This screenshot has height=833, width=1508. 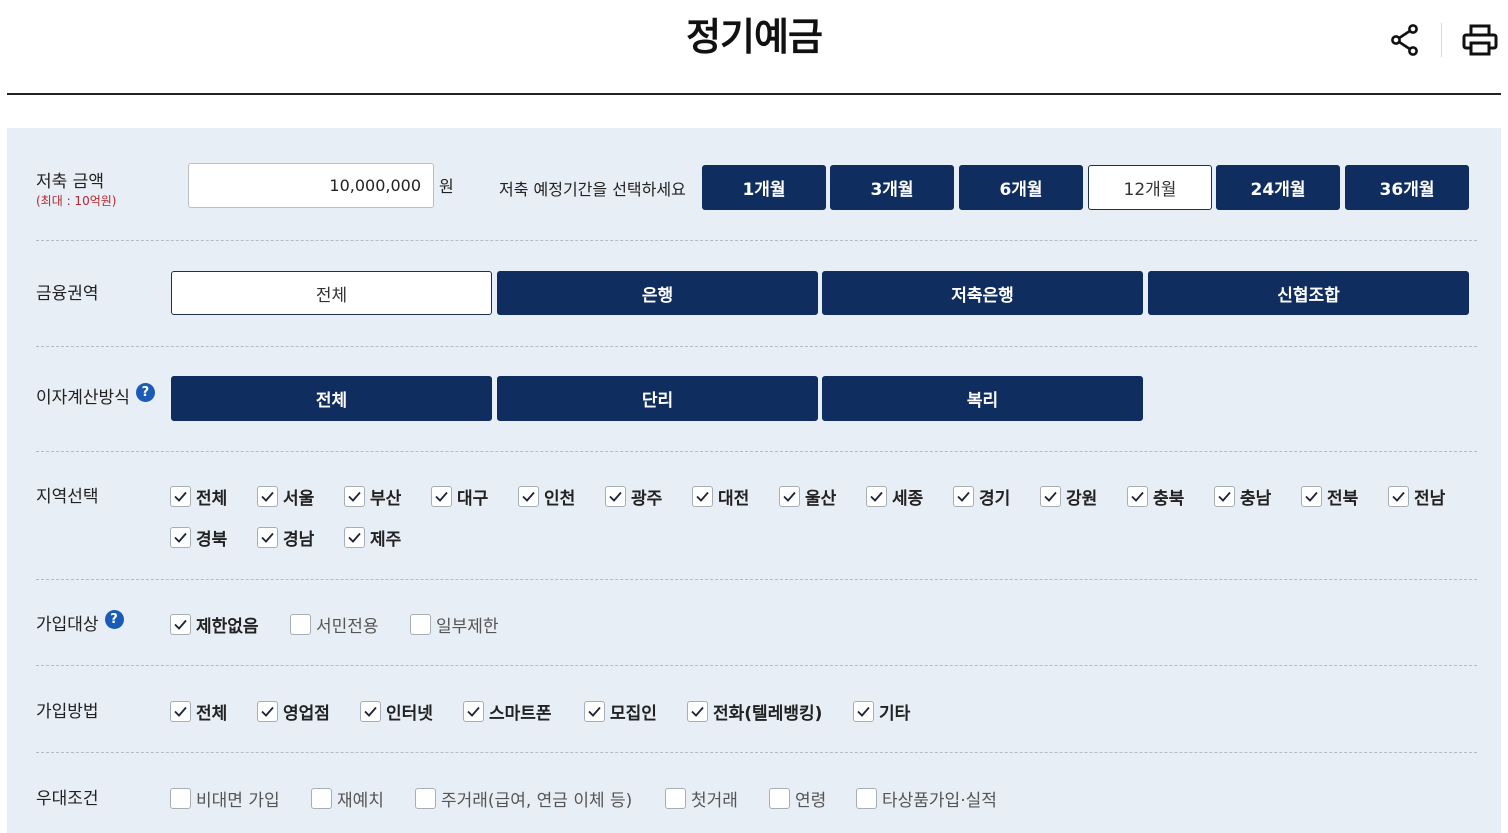 I want to click on print-button, so click(x=1480, y=40).